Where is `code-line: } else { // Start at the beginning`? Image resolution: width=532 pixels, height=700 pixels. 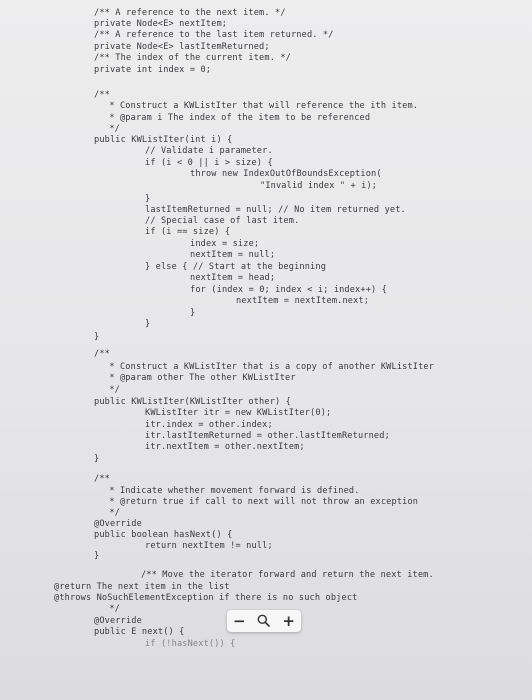 code-line: } else { // Start at the beginning is located at coordinates (236, 267).